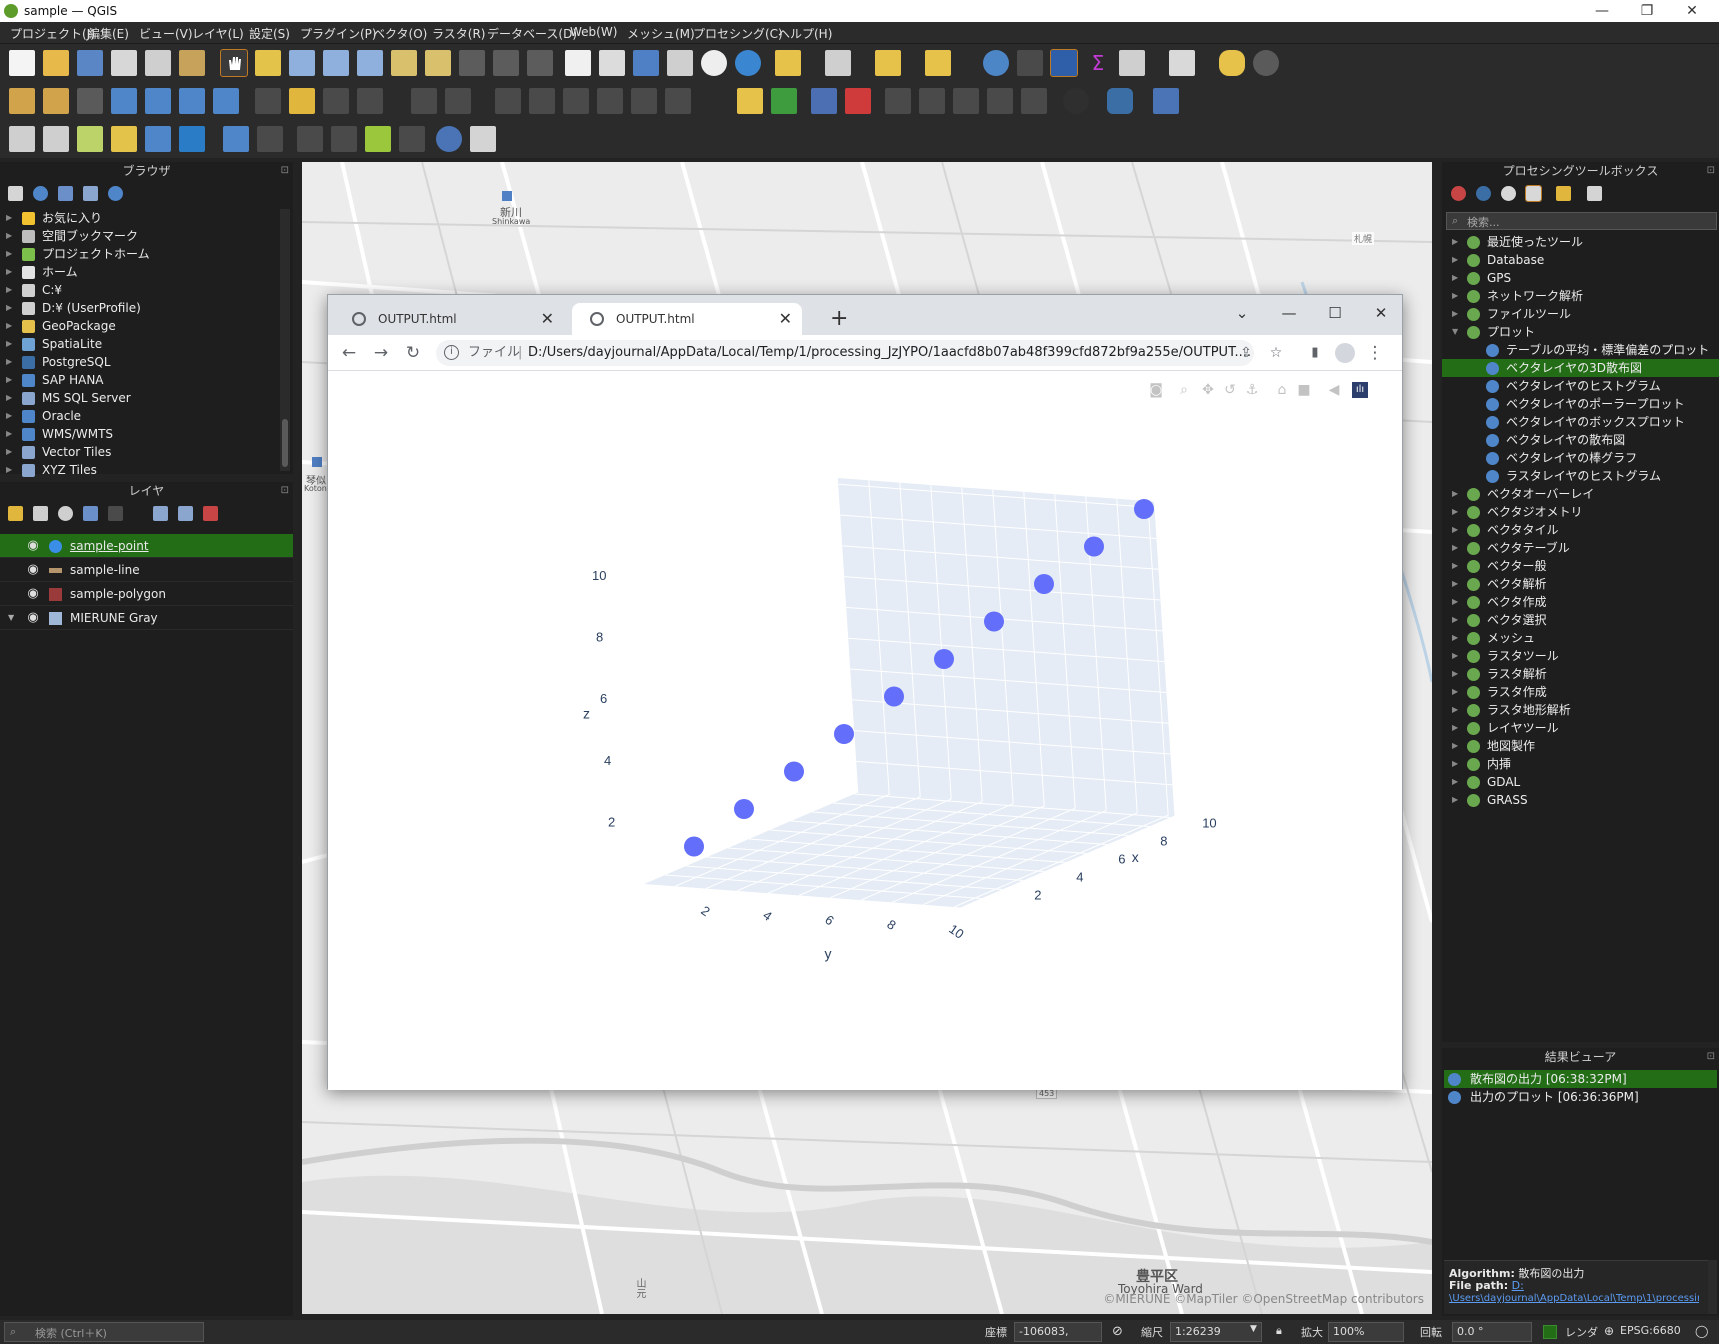 The image size is (1719, 1344). What do you see at coordinates (1253, 1329) in the screenshot?
I see `chevron-down-icon: ▼` at bounding box center [1253, 1329].